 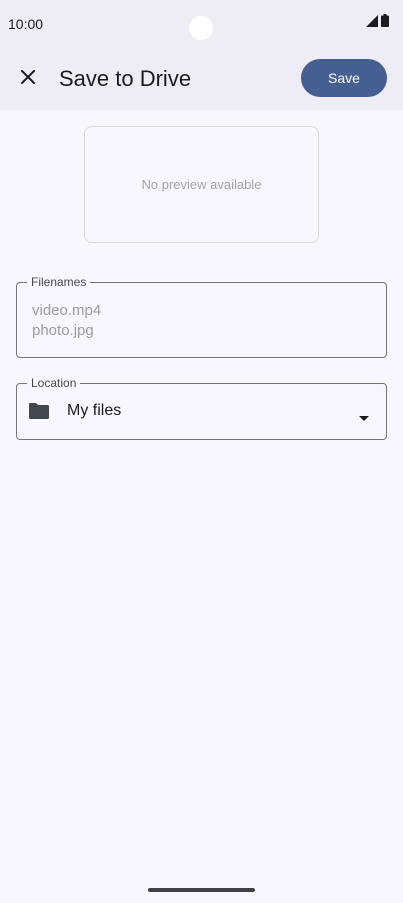 I want to click on close-button, so click(x=28, y=79).